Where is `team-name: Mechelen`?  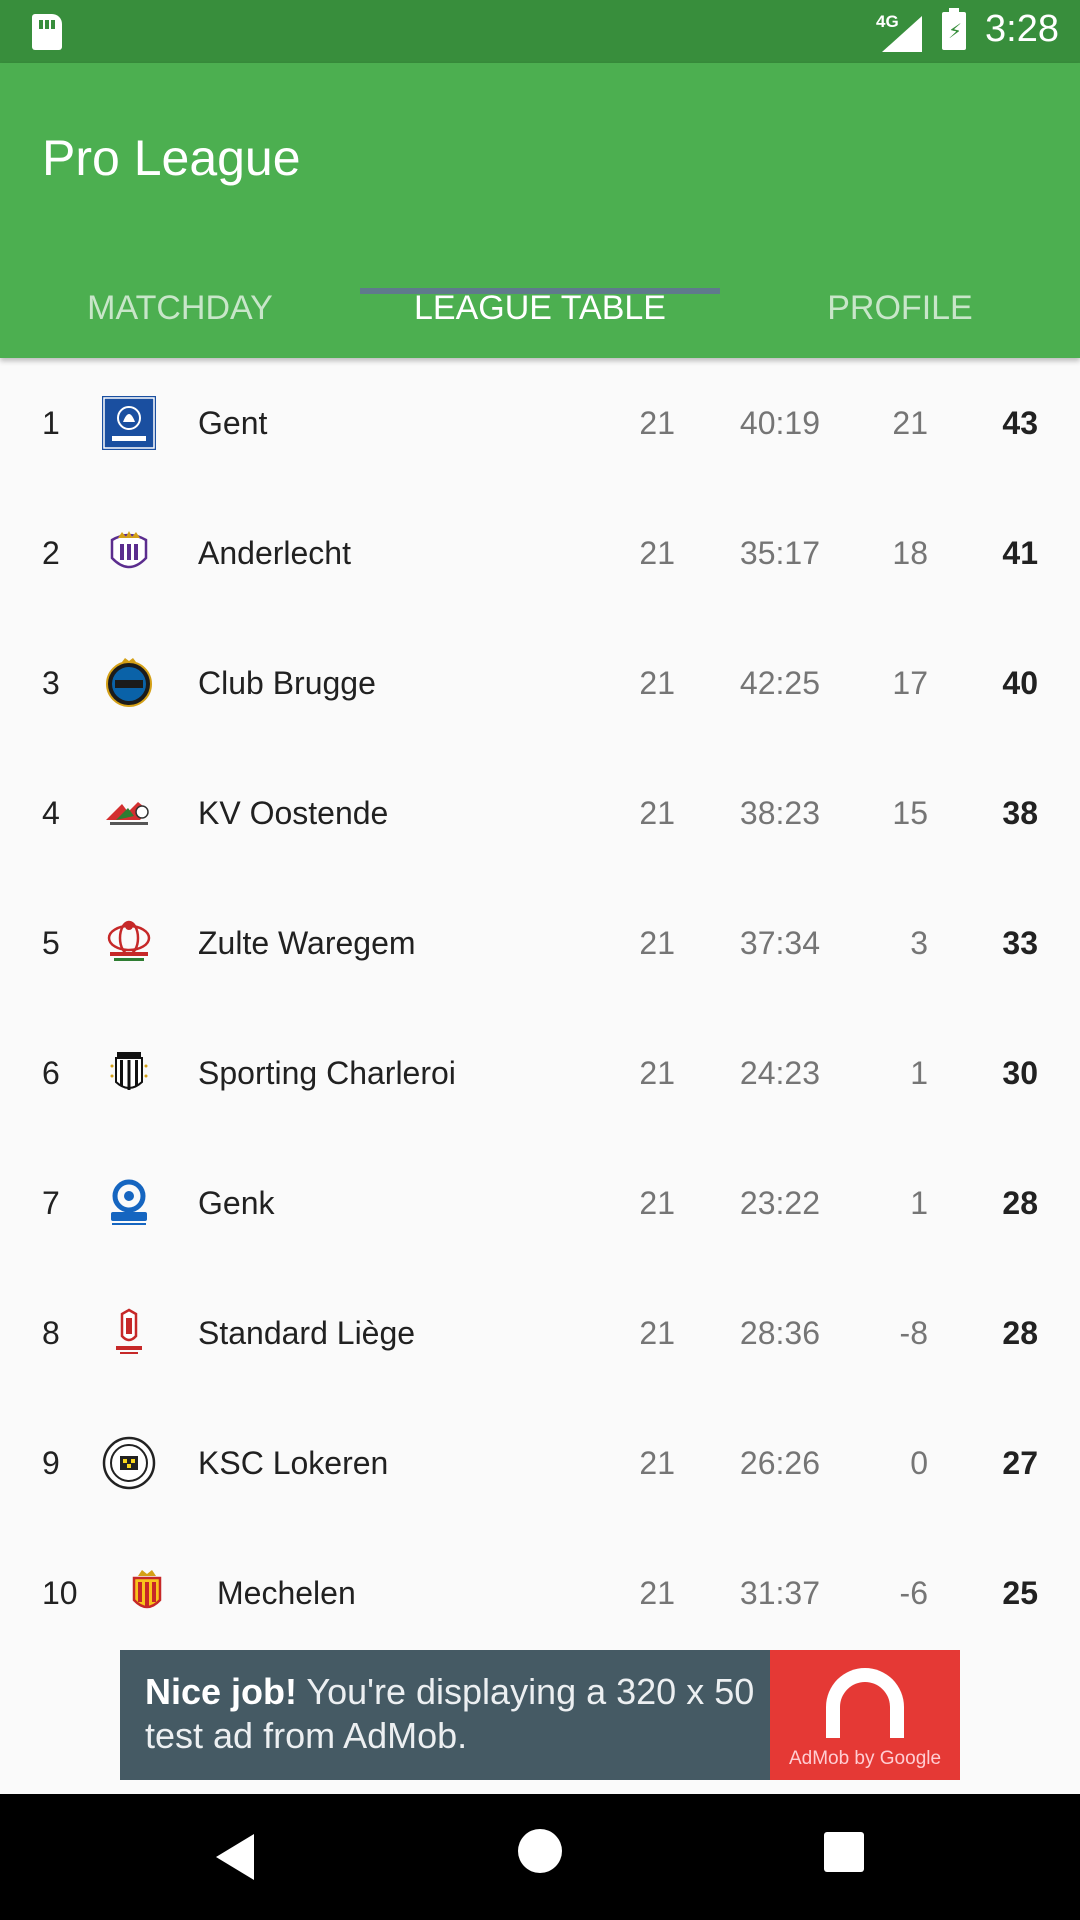 team-name: Mechelen is located at coordinates (286, 1593).